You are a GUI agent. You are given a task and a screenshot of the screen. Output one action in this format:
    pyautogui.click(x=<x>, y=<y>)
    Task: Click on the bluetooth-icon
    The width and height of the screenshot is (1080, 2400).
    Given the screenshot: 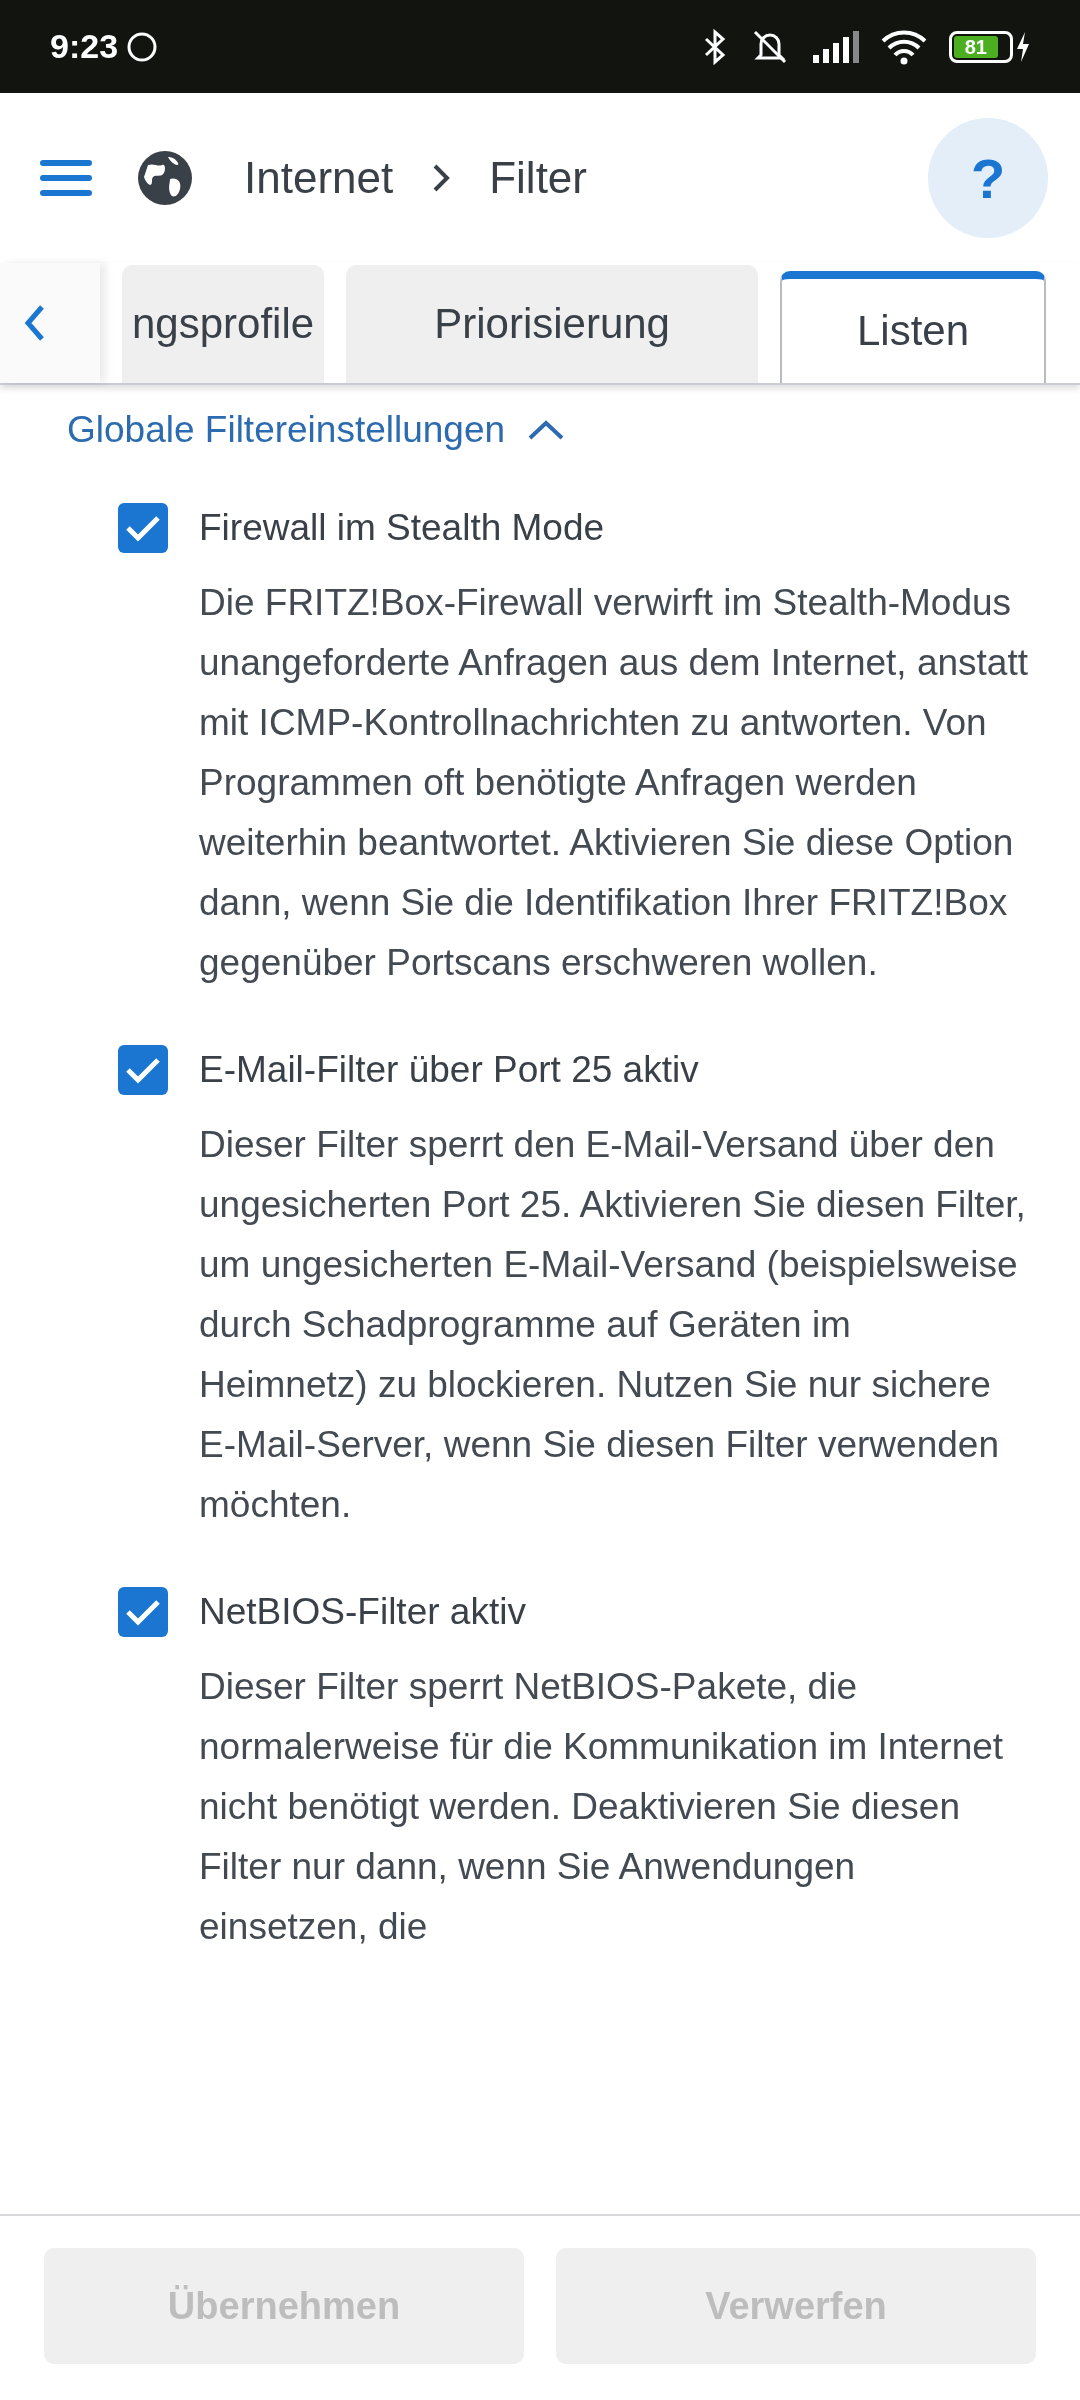 What is the action you would take?
    pyautogui.click(x=715, y=46)
    